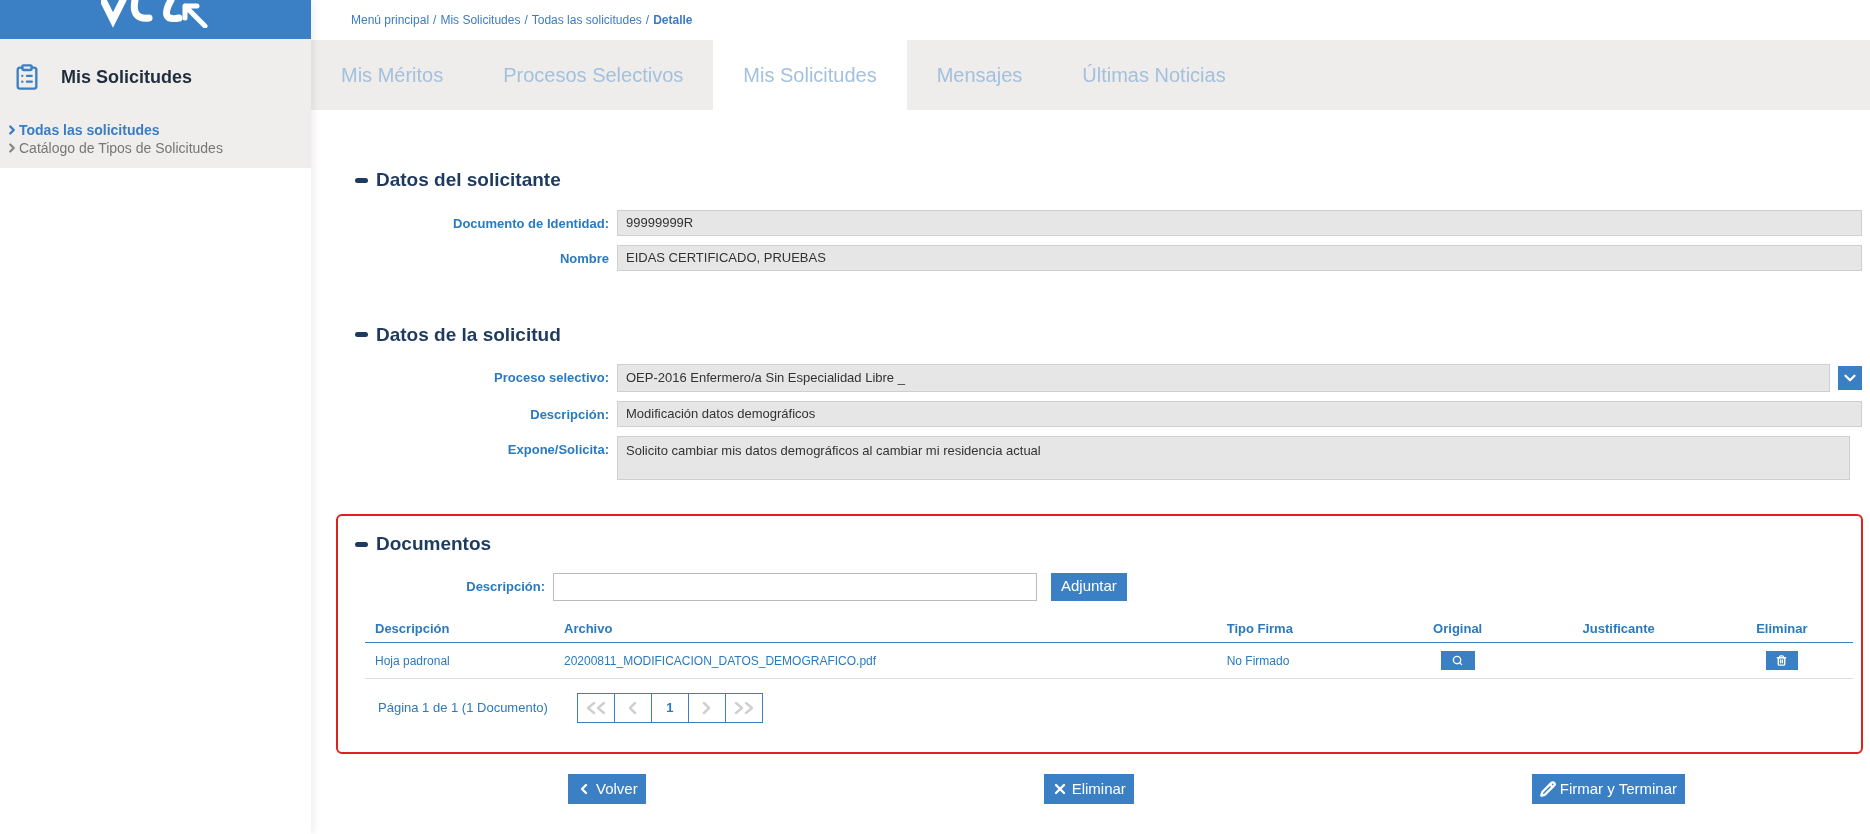 This screenshot has height=834, width=1870. I want to click on search-icon, so click(1458, 660).